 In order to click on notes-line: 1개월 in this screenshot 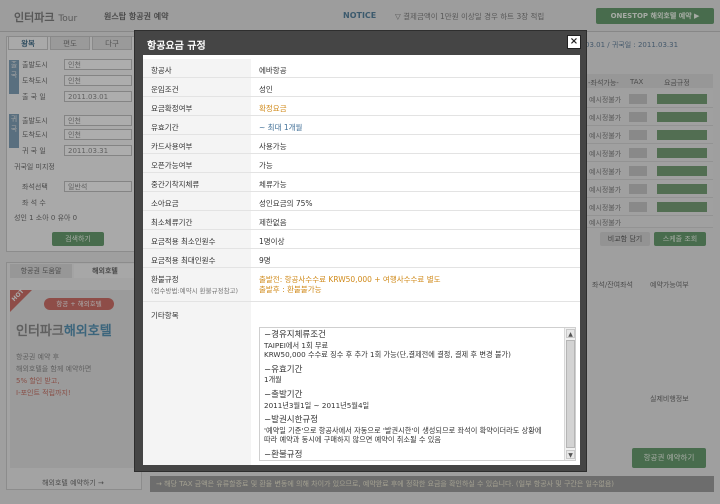, I will do `click(273, 380)`.